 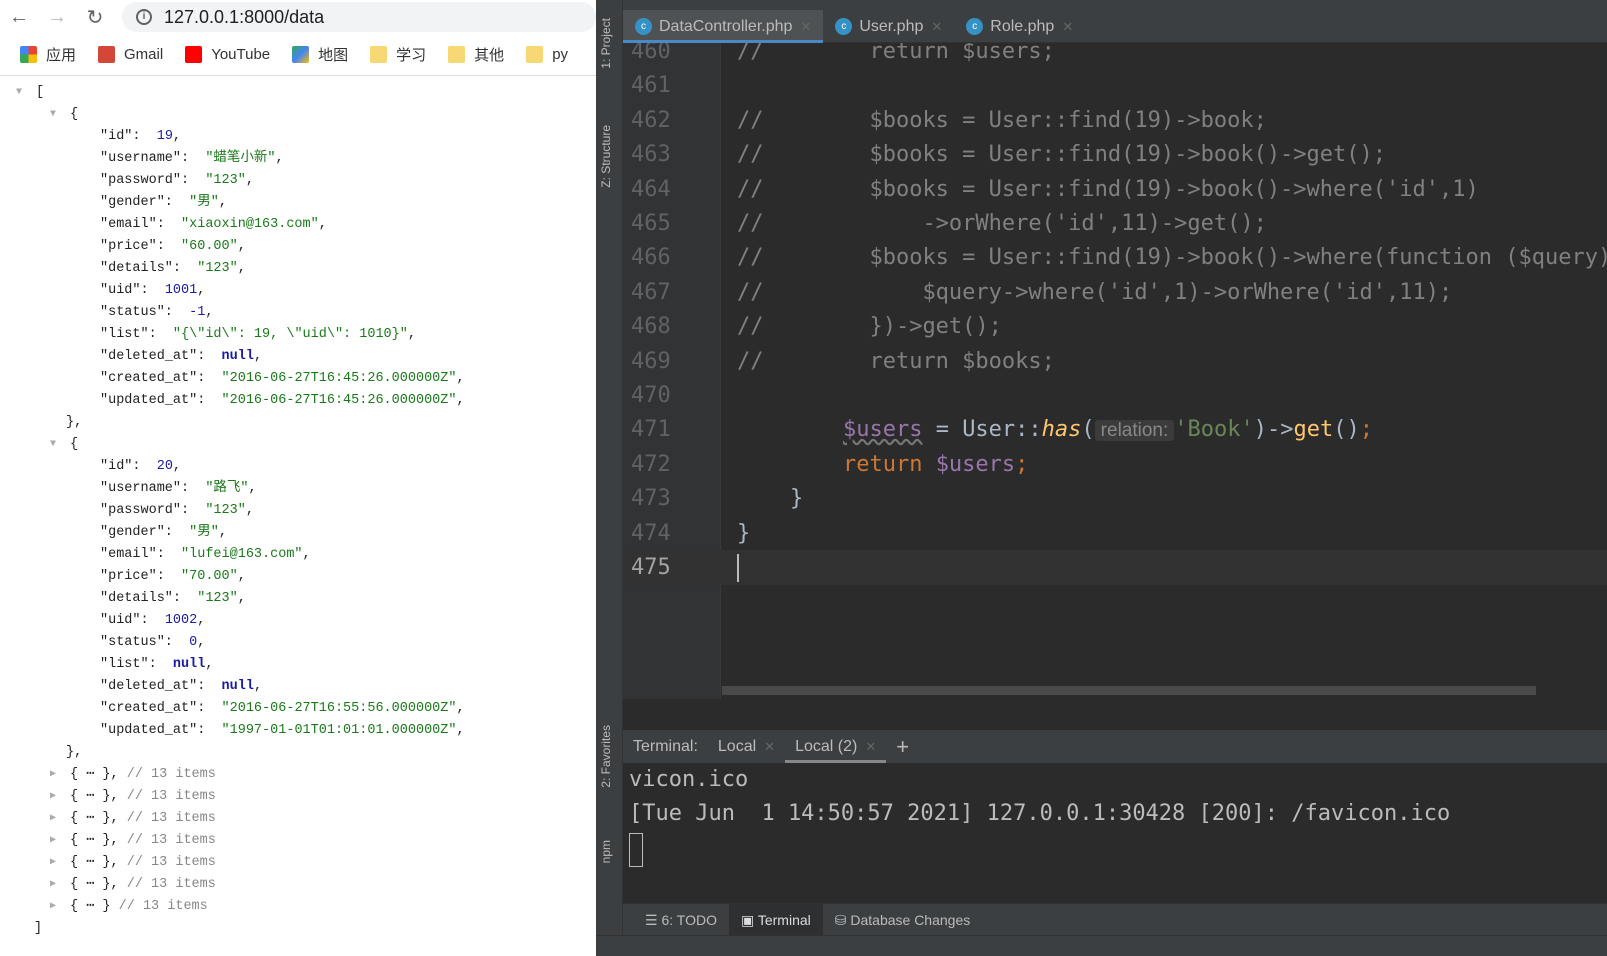 I want to click on back-button: ←, so click(x=19, y=17).